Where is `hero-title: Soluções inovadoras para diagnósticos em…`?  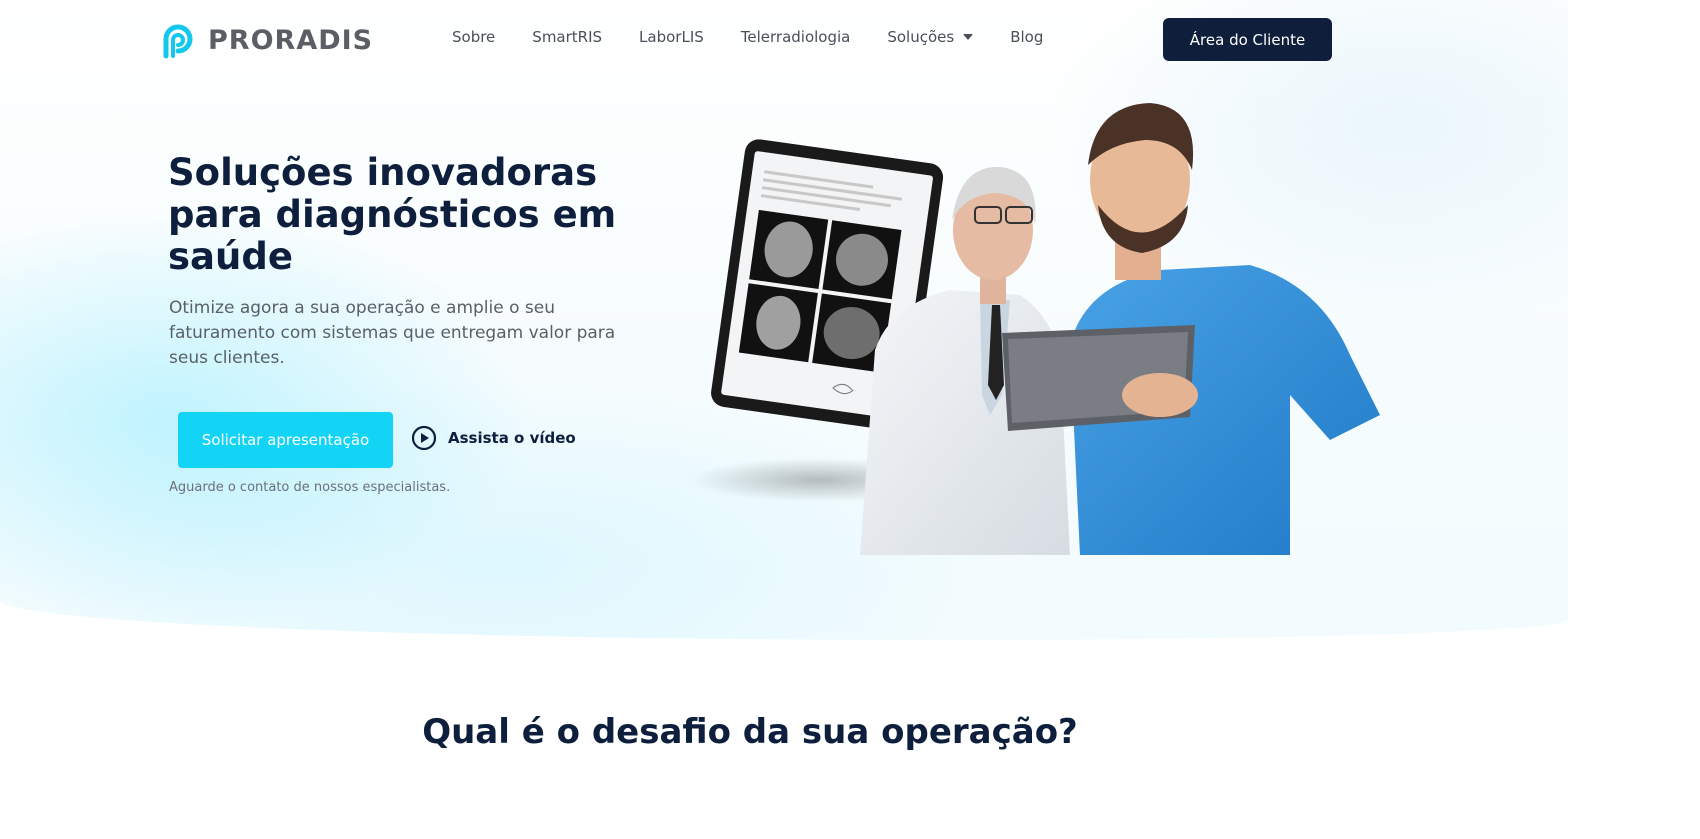
hero-title: Soluções inovadoras para diagnósticos em… is located at coordinates (392, 214).